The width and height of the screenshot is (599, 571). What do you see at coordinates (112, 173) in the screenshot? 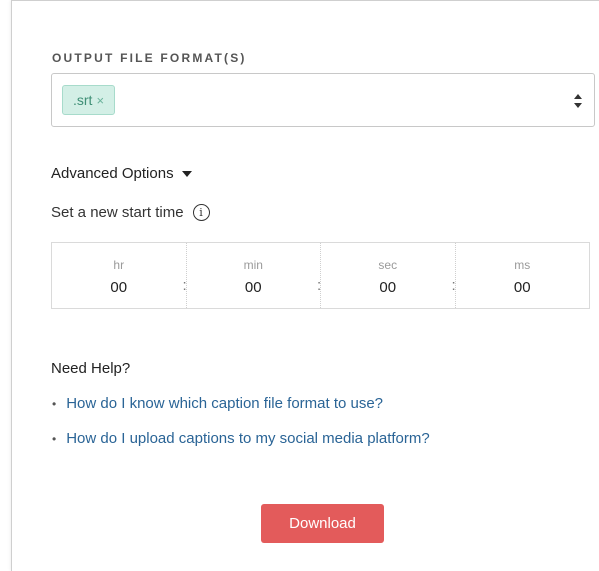
I see `advanced-options-label: Advanced Options` at bounding box center [112, 173].